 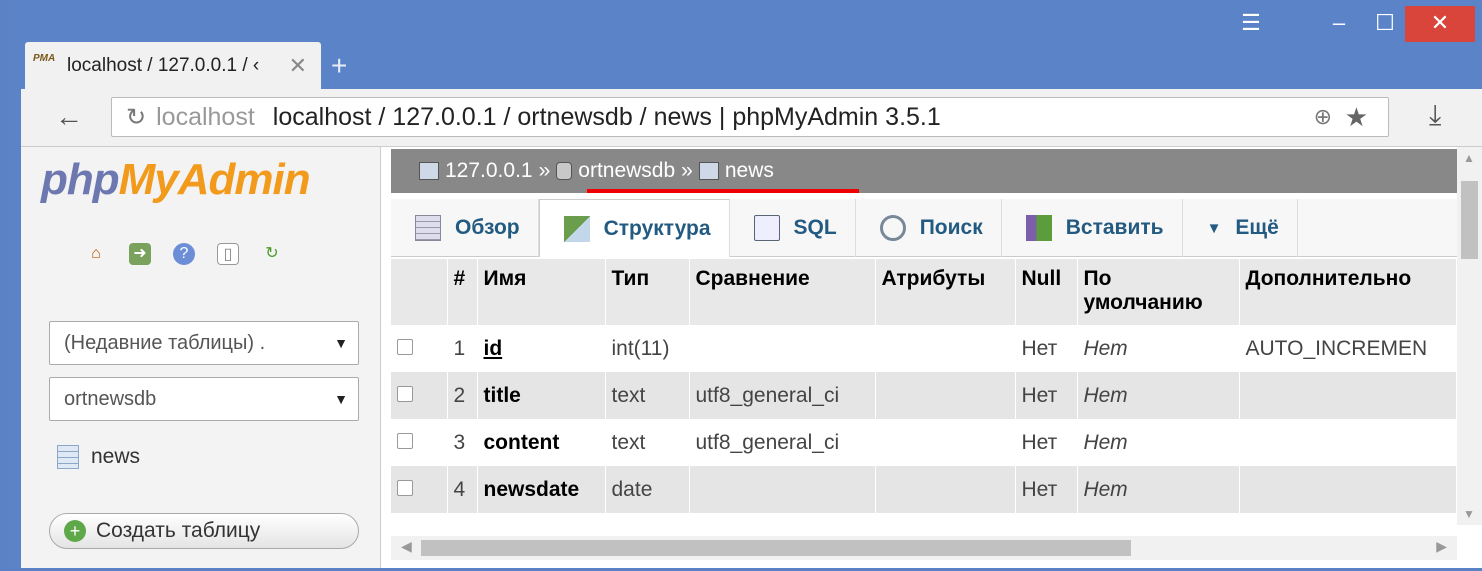 What do you see at coordinates (647, 292) in the screenshot?
I see `header-type: Тип` at bounding box center [647, 292].